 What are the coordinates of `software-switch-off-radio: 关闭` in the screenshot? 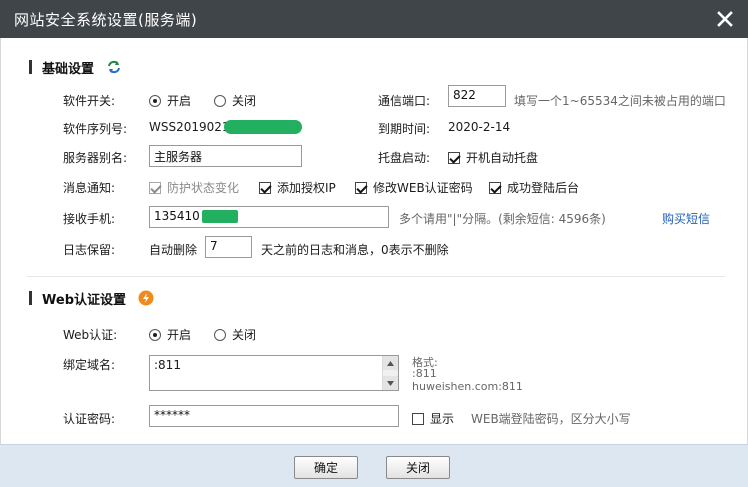 It's located at (235, 100).